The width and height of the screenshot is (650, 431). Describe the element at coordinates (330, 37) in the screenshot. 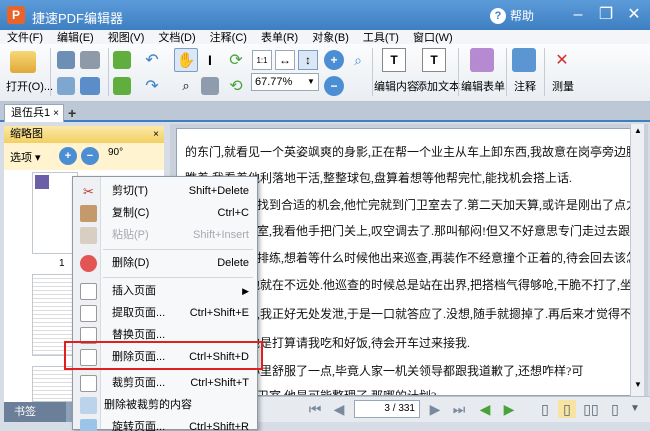

I see `menu-object: 对象(B)` at that location.